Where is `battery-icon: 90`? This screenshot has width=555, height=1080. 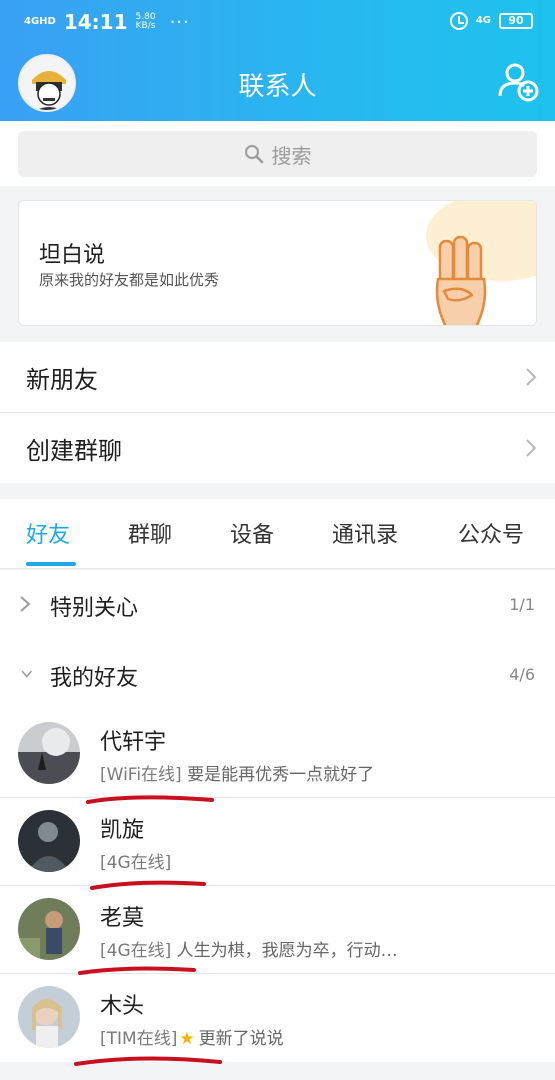 battery-icon: 90 is located at coordinates (516, 21).